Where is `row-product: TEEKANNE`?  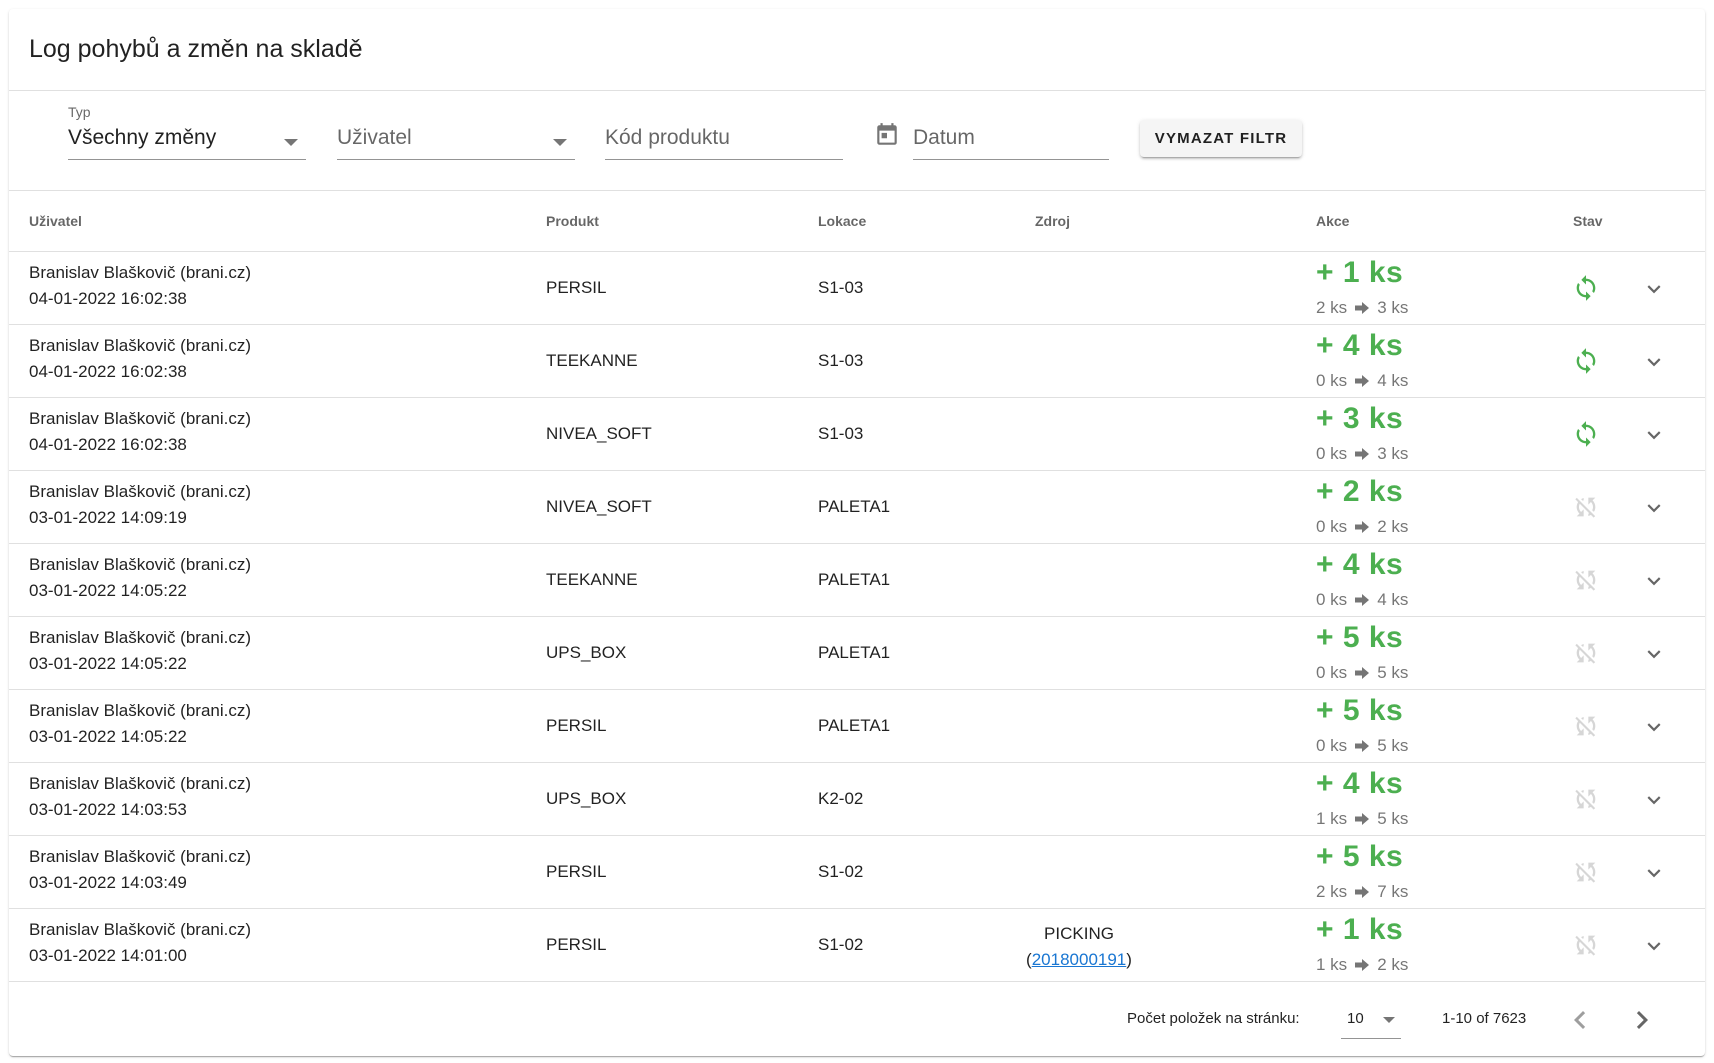
row-product: TEEKANNE is located at coordinates (592, 360).